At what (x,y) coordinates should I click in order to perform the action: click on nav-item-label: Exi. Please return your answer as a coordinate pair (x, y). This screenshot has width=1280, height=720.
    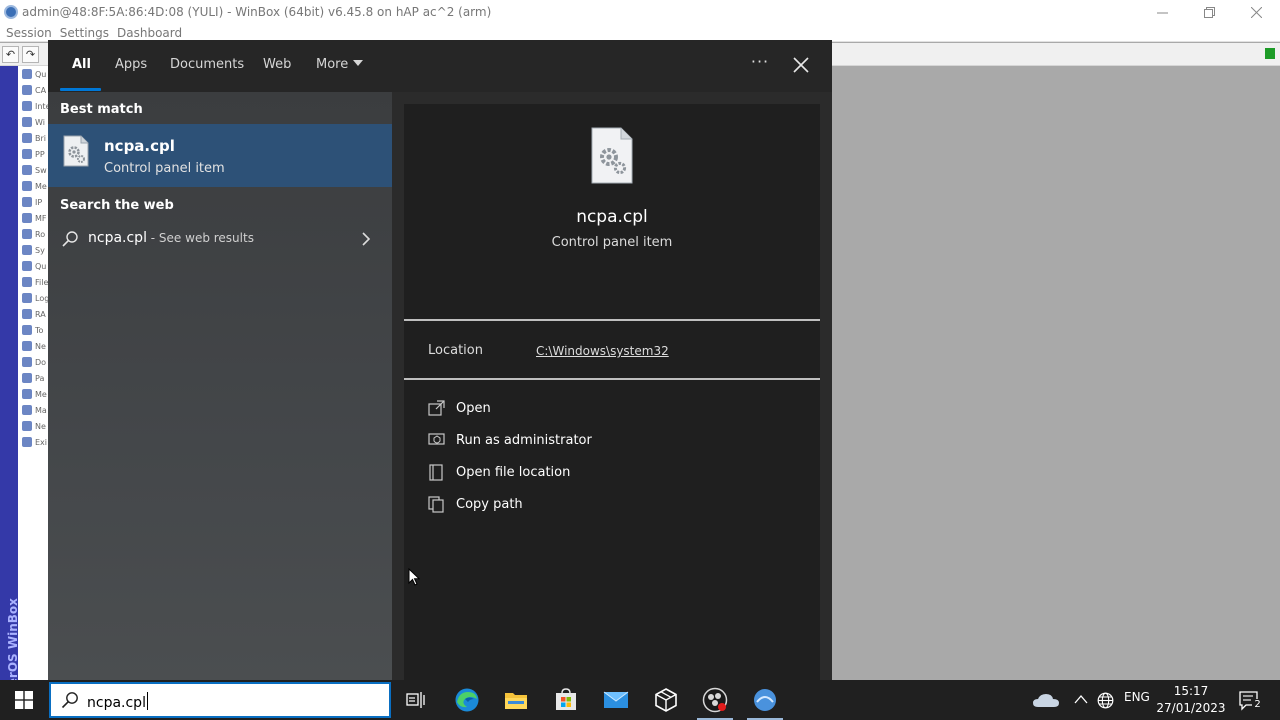
    Looking at the image, I should click on (41, 442).